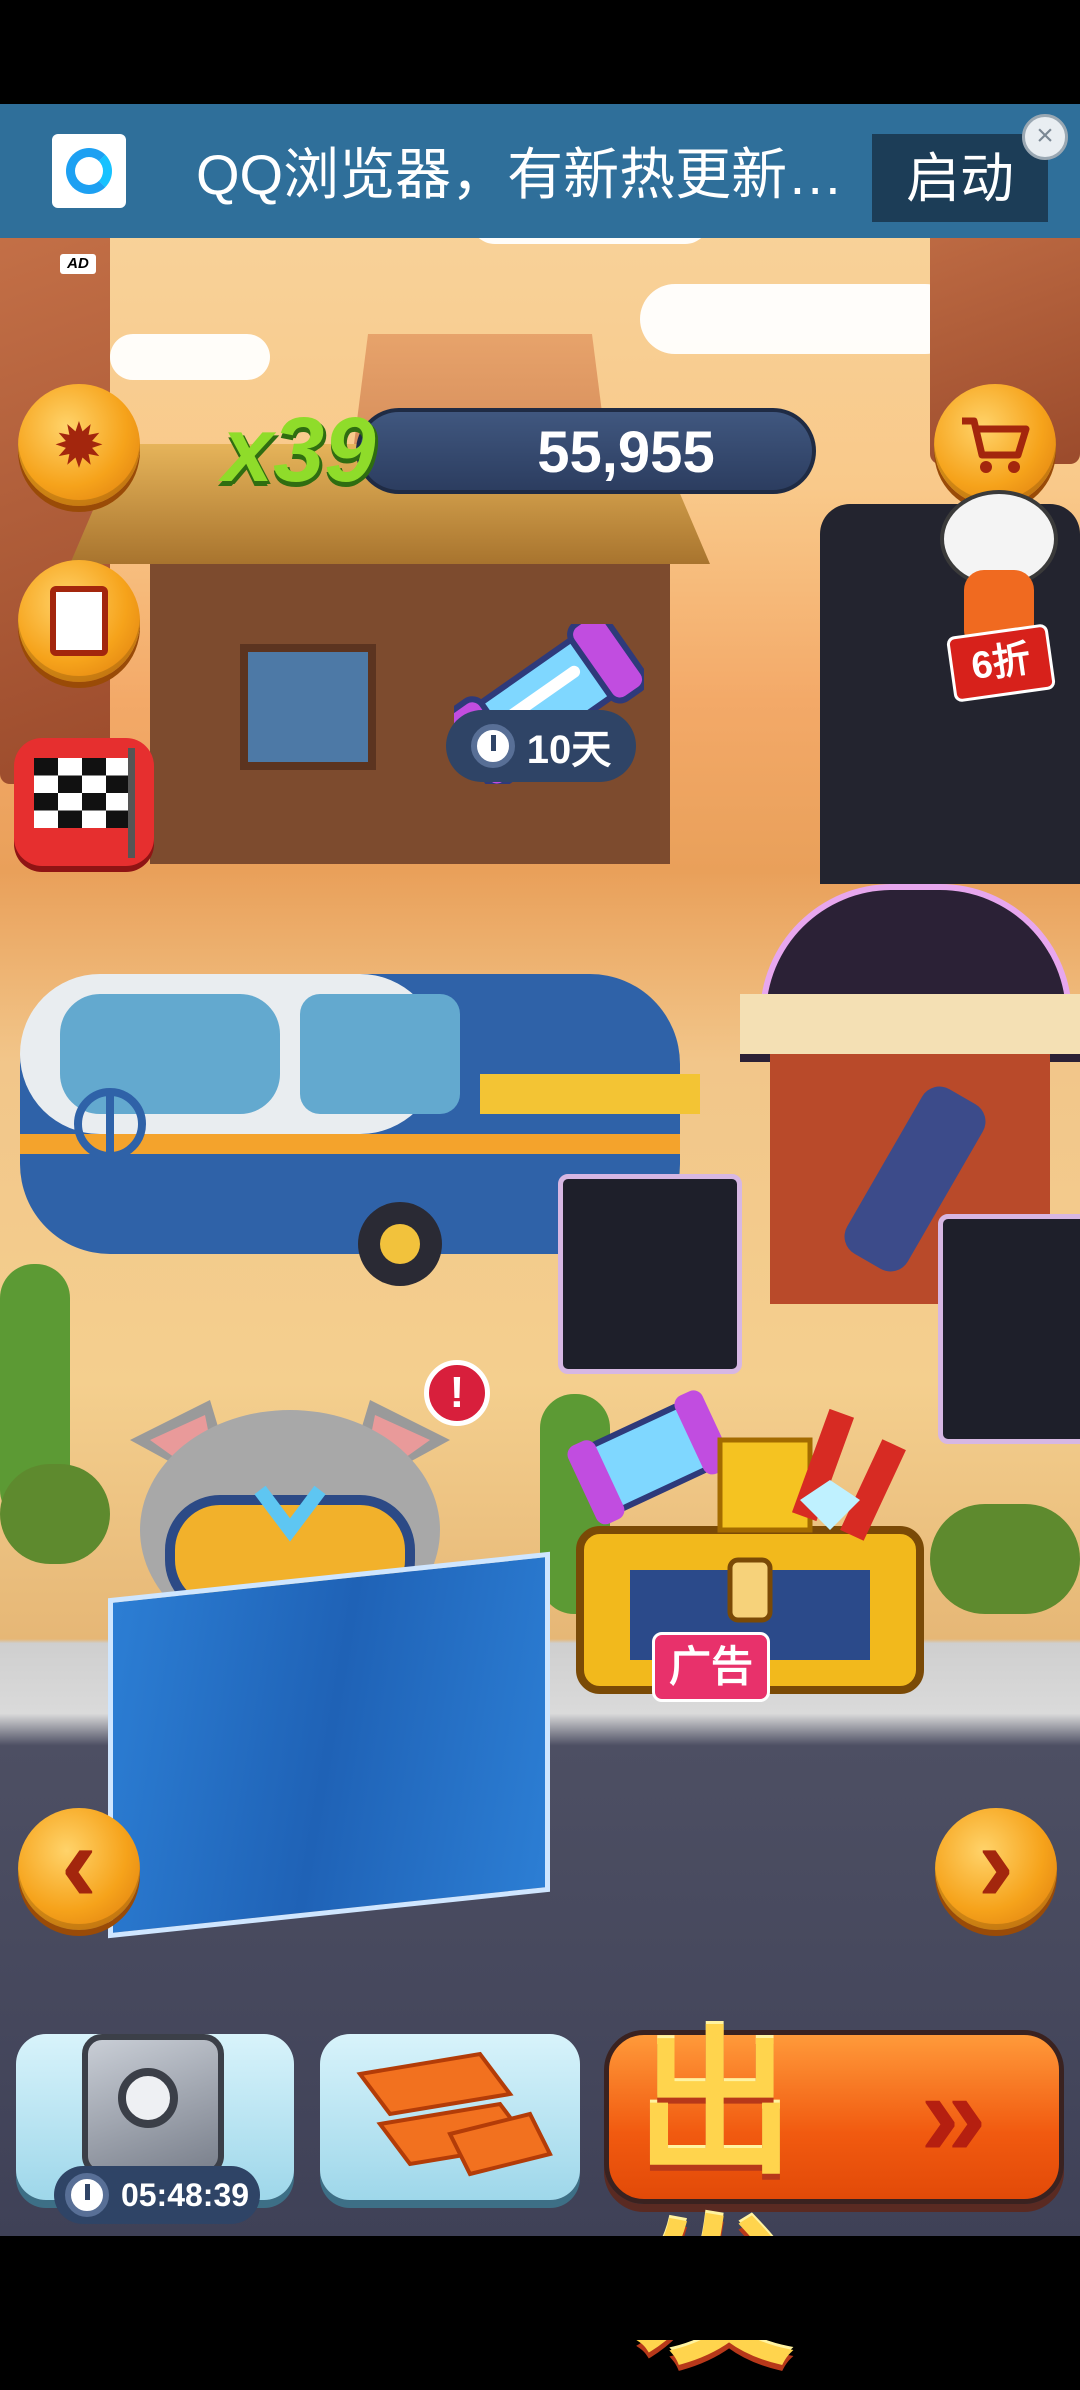 The height and width of the screenshot is (2390, 1080). Describe the element at coordinates (79, 1863) in the screenshot. I see `chevron-left-icon: ‹` at that location.